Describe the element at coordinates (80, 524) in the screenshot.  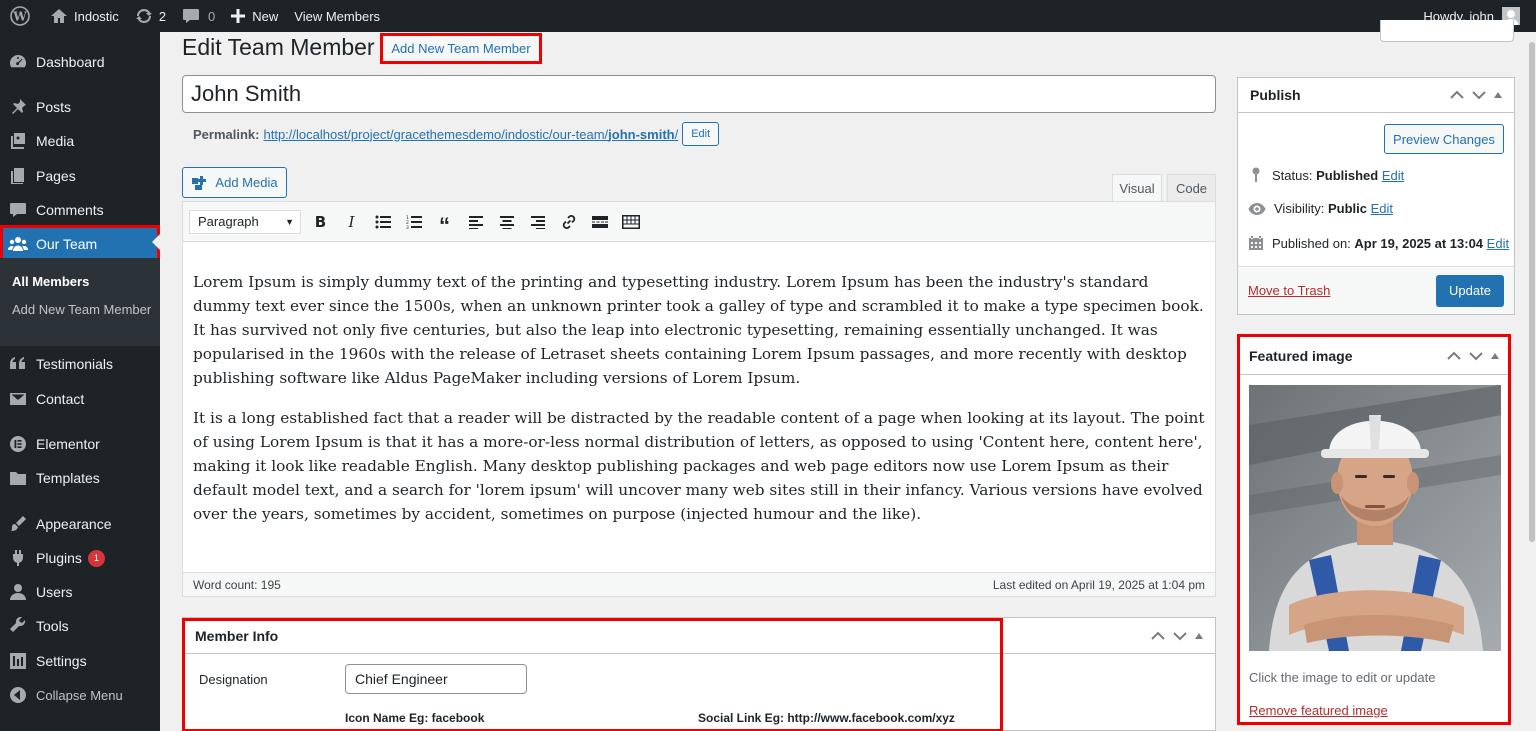
I see `sidebar-item-appearance: Appearance` at that location.